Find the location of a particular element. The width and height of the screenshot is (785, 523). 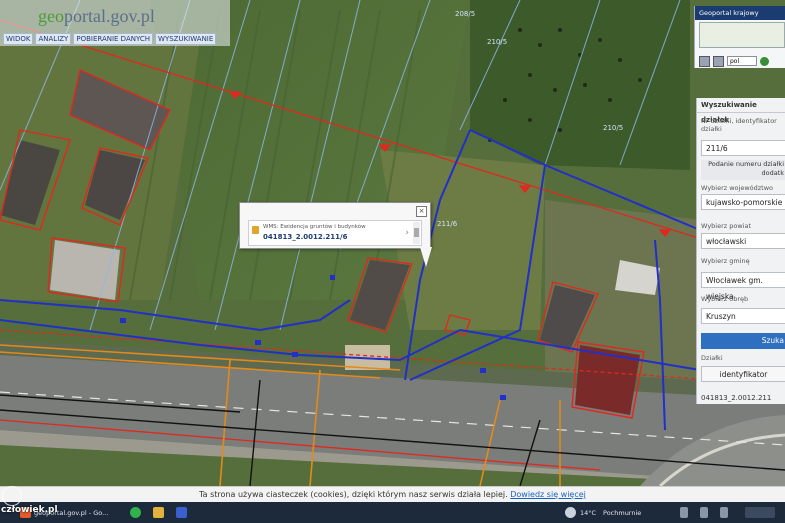

weather-temperature: 14°C is located at coordinates (588, 513).